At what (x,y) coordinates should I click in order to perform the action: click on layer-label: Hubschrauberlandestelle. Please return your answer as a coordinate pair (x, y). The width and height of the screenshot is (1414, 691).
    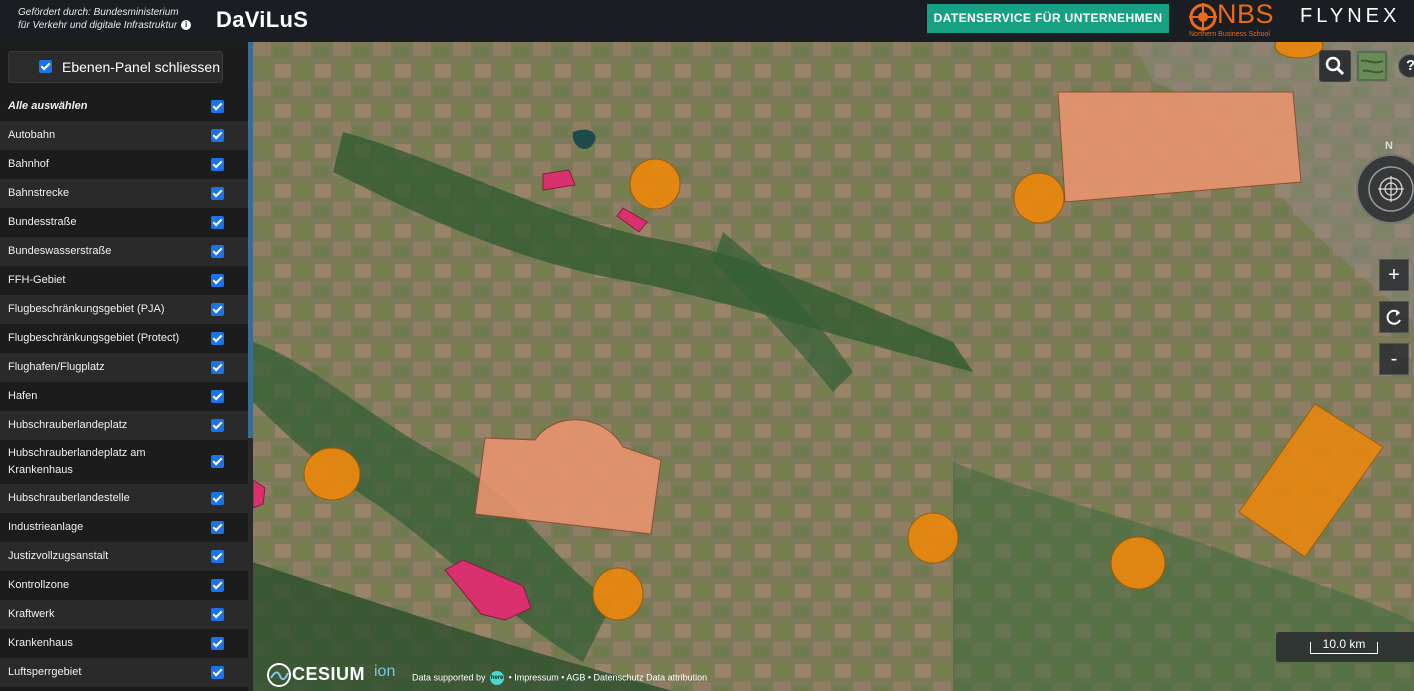
    Looking at the image, I should click on (69, 498).